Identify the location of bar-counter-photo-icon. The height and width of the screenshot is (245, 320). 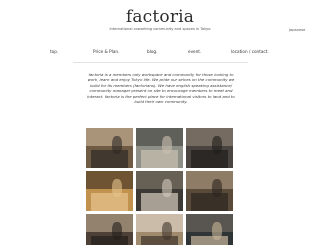
(109, 191).